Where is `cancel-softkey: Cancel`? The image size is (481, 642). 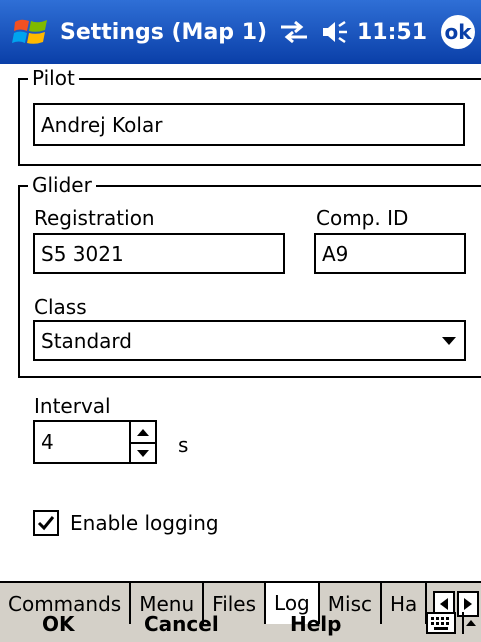
cancel-softkey: Cancel is located at coordinates (181, 624).